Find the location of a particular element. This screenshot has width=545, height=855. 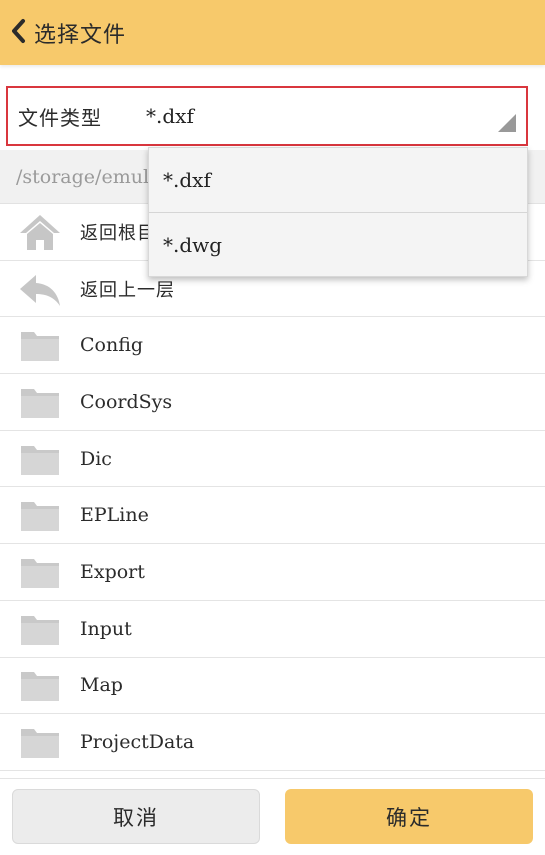

file-type-value: *.dxf is located at coordinates (170, 116).